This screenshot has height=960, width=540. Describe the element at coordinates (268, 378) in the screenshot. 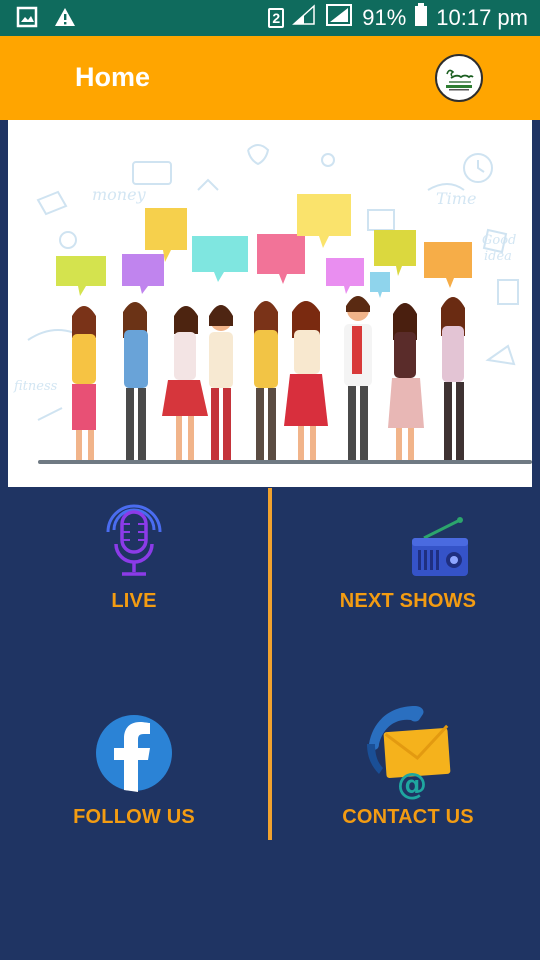

I see `people-group` at that location.